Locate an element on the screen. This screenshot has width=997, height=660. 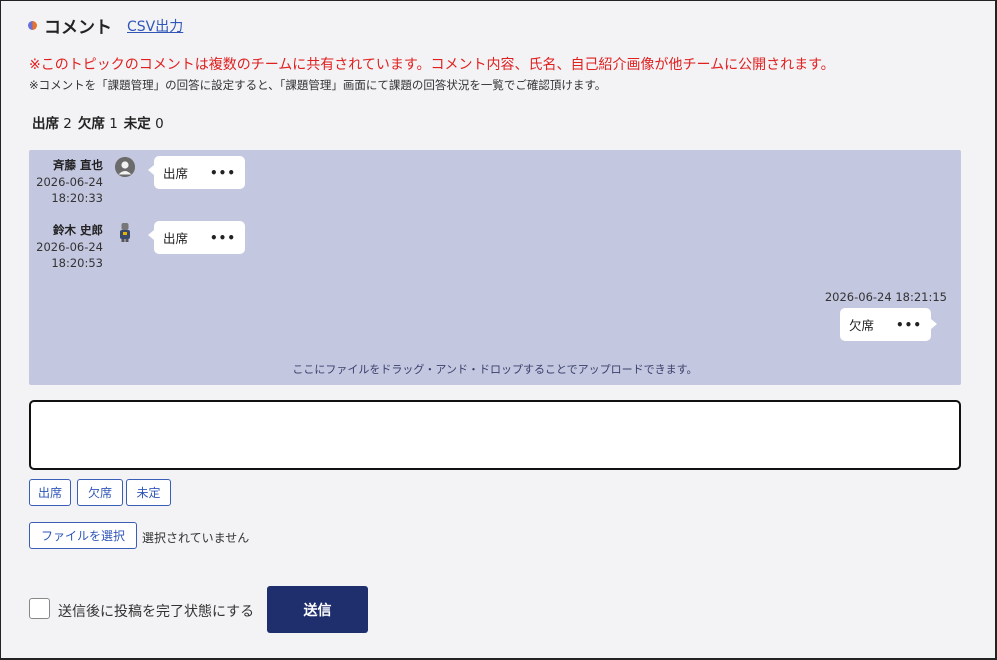
csv-export-link: CSV出力 is located at coordinates (155, 26).